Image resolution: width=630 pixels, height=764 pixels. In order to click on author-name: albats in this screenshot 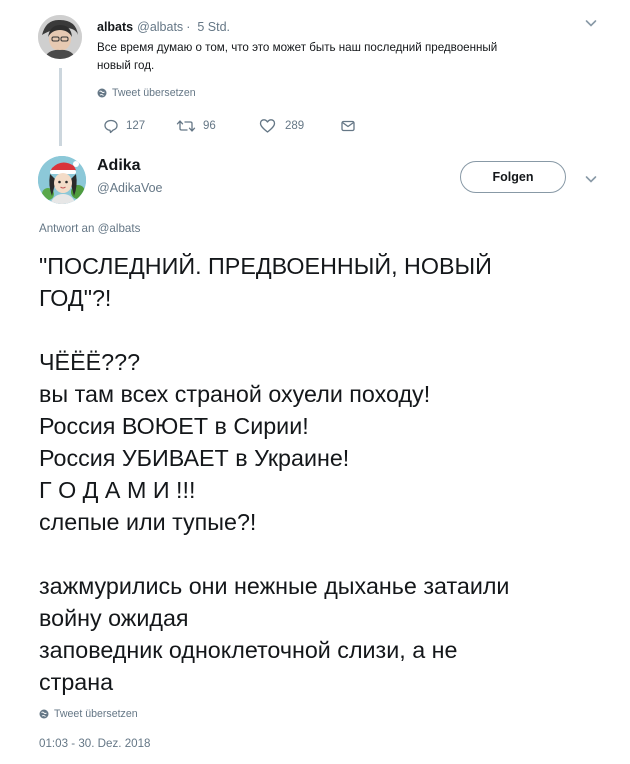, I will do `click(115, 27)`.